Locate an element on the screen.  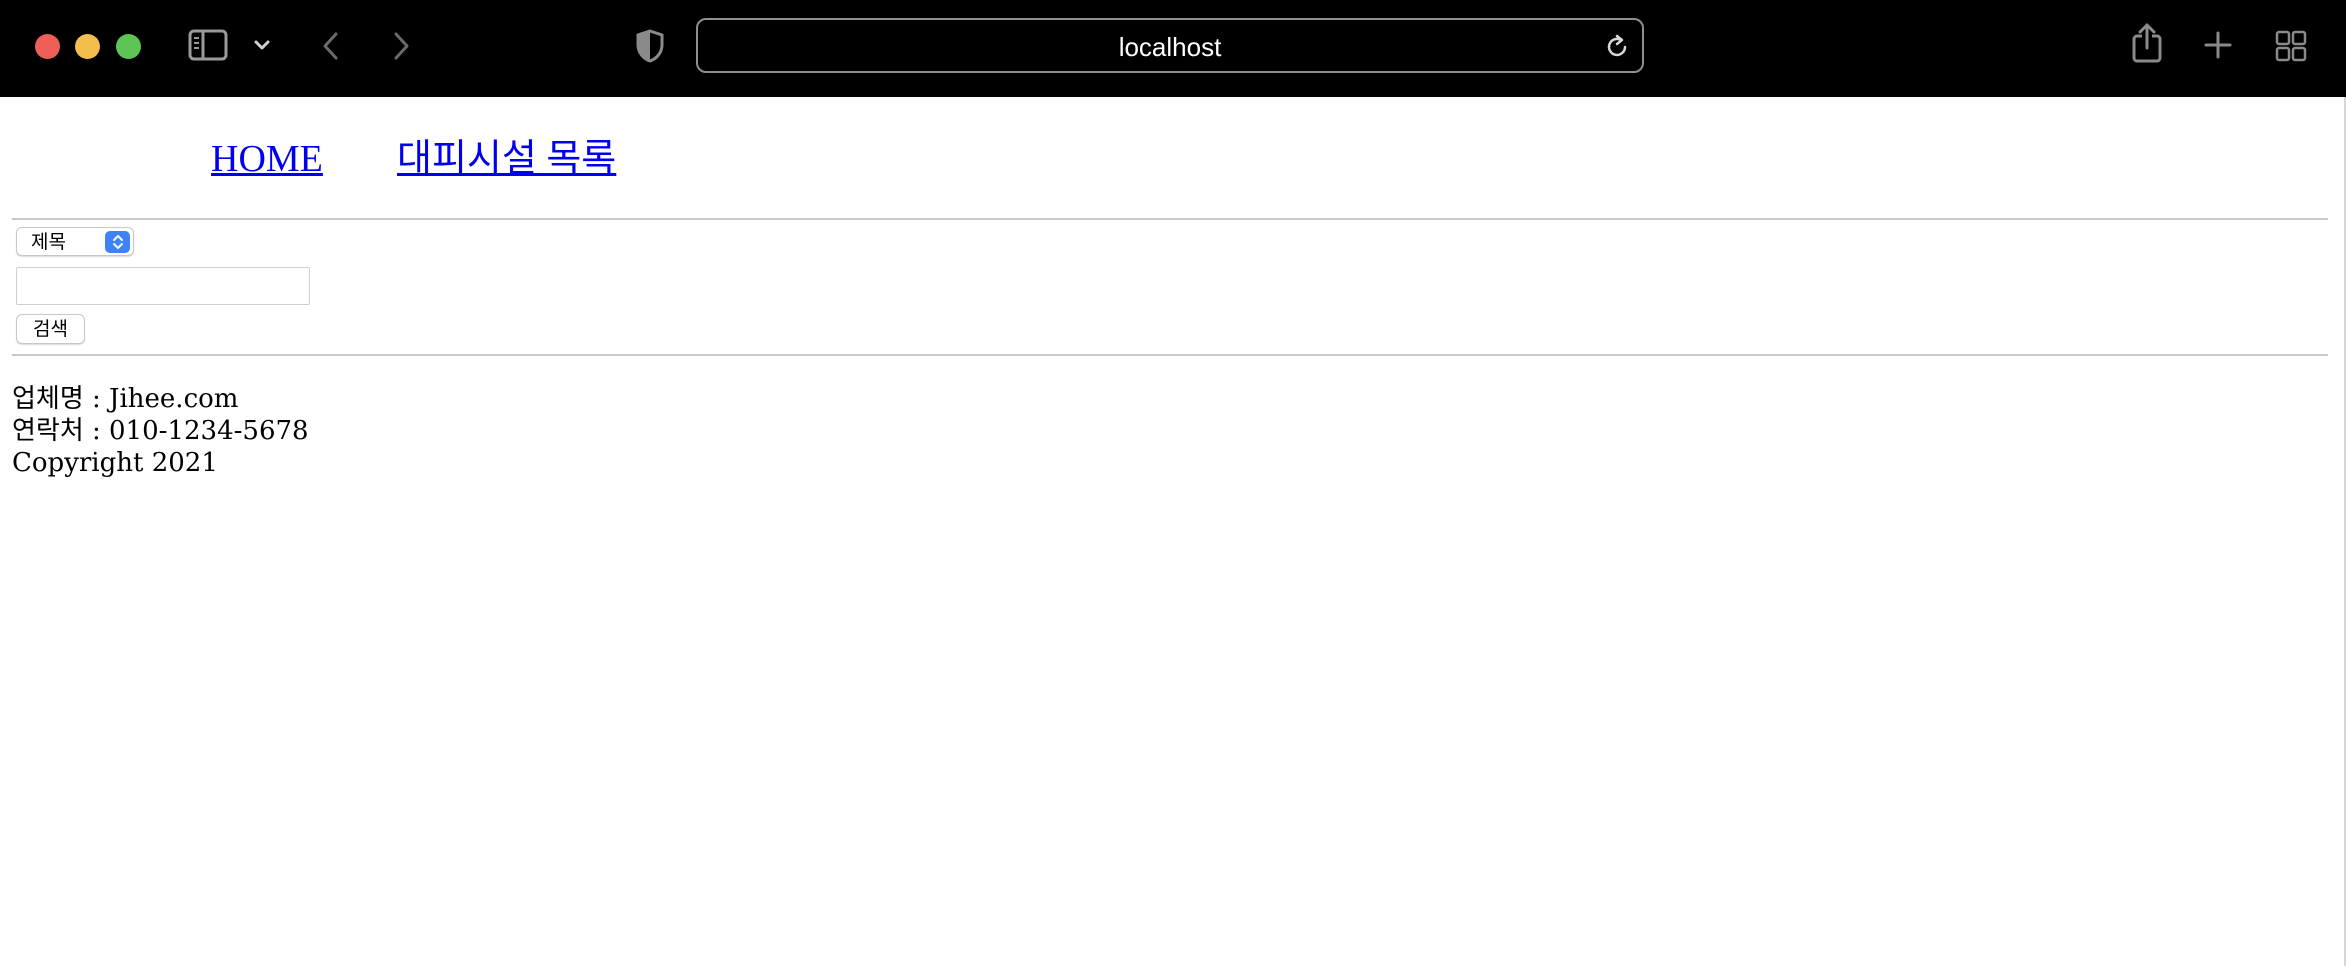
select-arrows-icon is located at coordinates (117, 242).